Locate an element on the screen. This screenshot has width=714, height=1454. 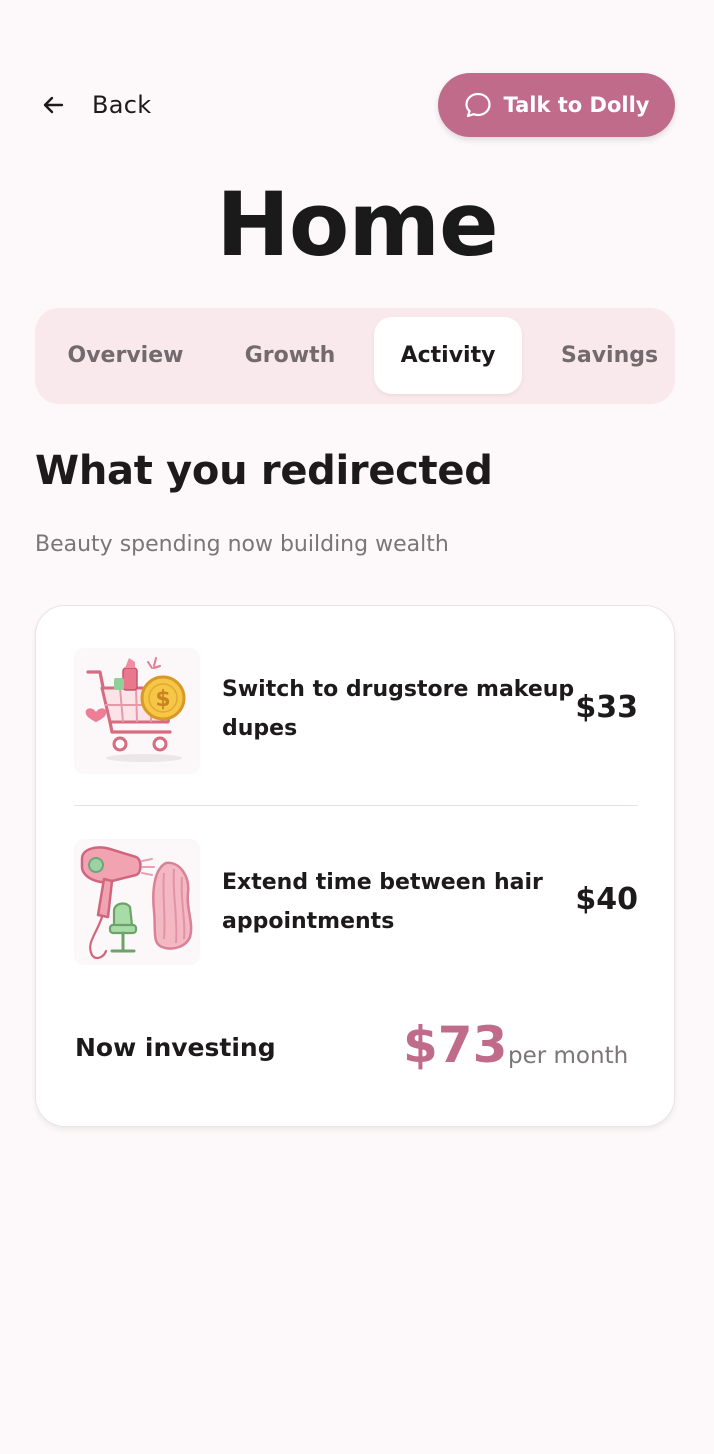
item-label: Switch to drugstore makeup dupes is located at coordinates (398, 709).